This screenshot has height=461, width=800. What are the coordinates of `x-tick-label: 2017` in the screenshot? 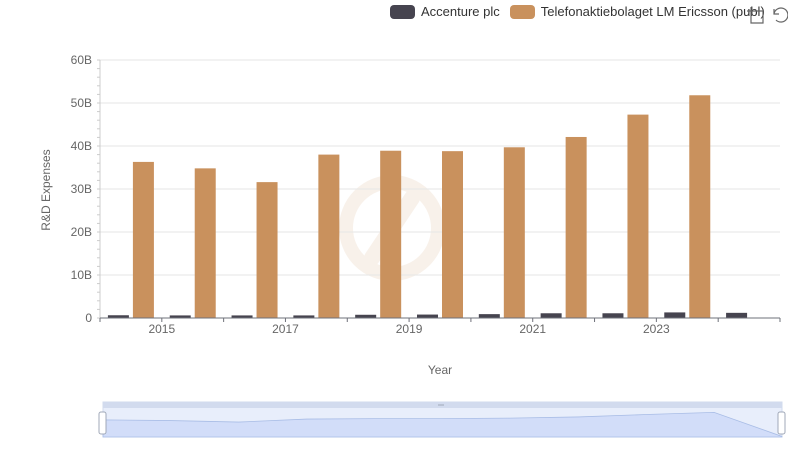 It's located at (285, 329).